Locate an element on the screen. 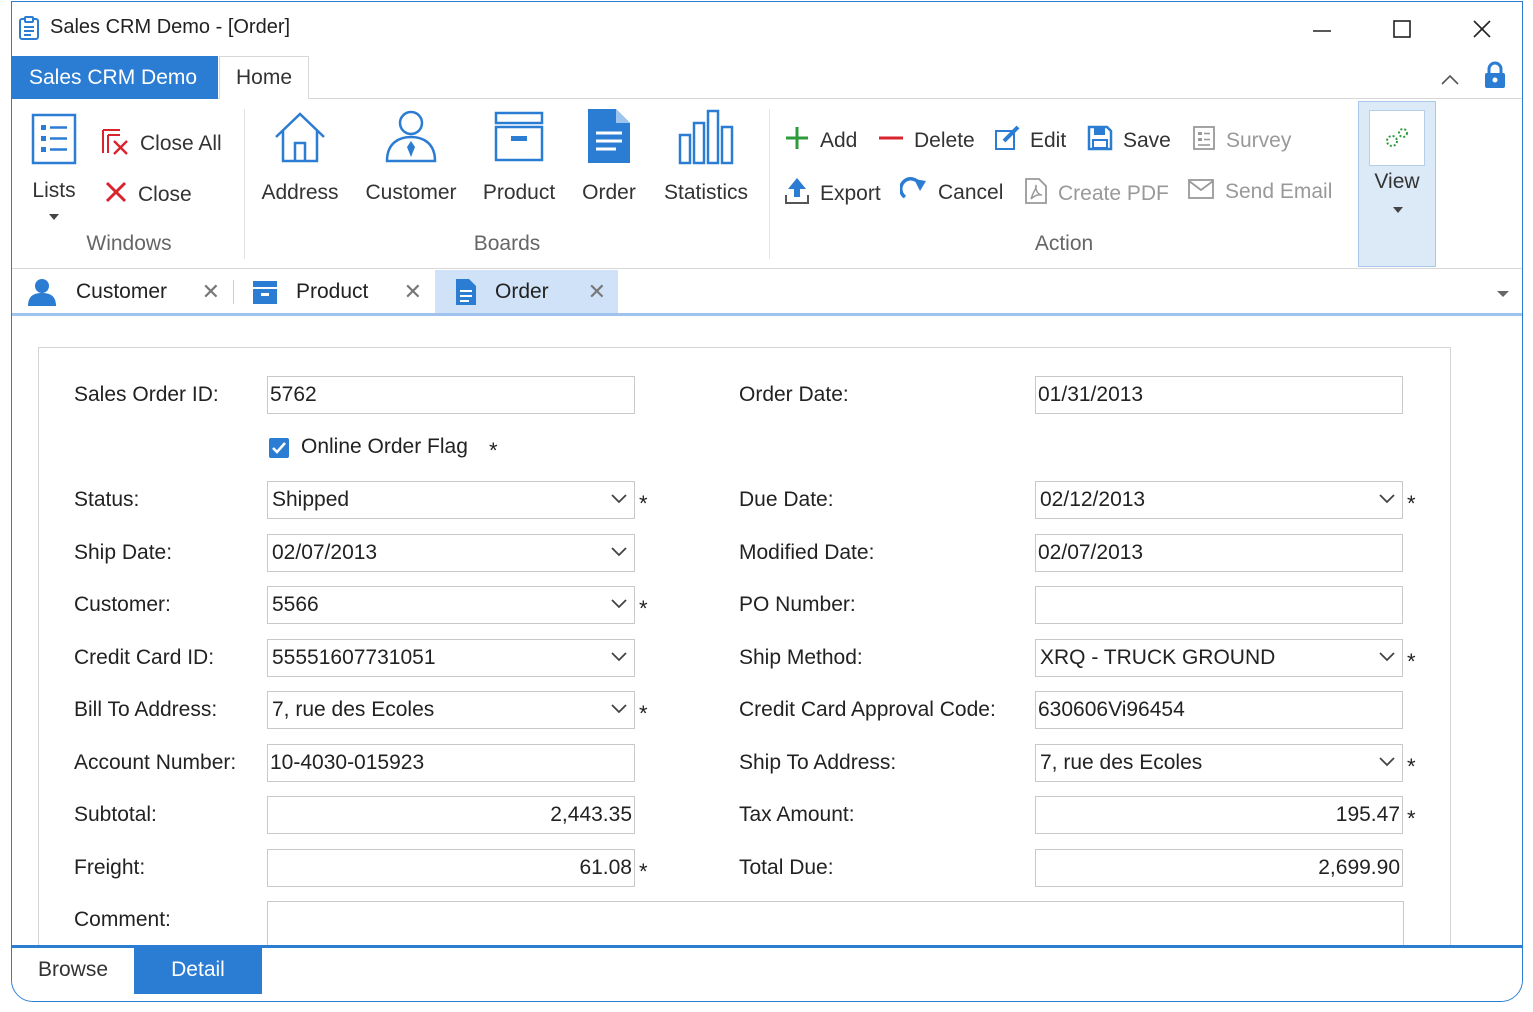 The width and height of the screenshot is (1533, 1012). close-all-button: Close All is located at coordinates (161, 144).